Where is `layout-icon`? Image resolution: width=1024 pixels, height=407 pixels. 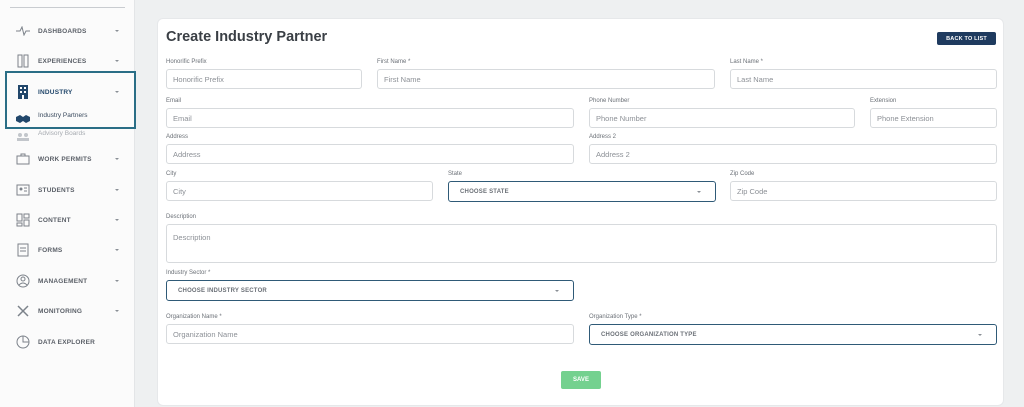
layout-icon is located at coordinates (23, 220).